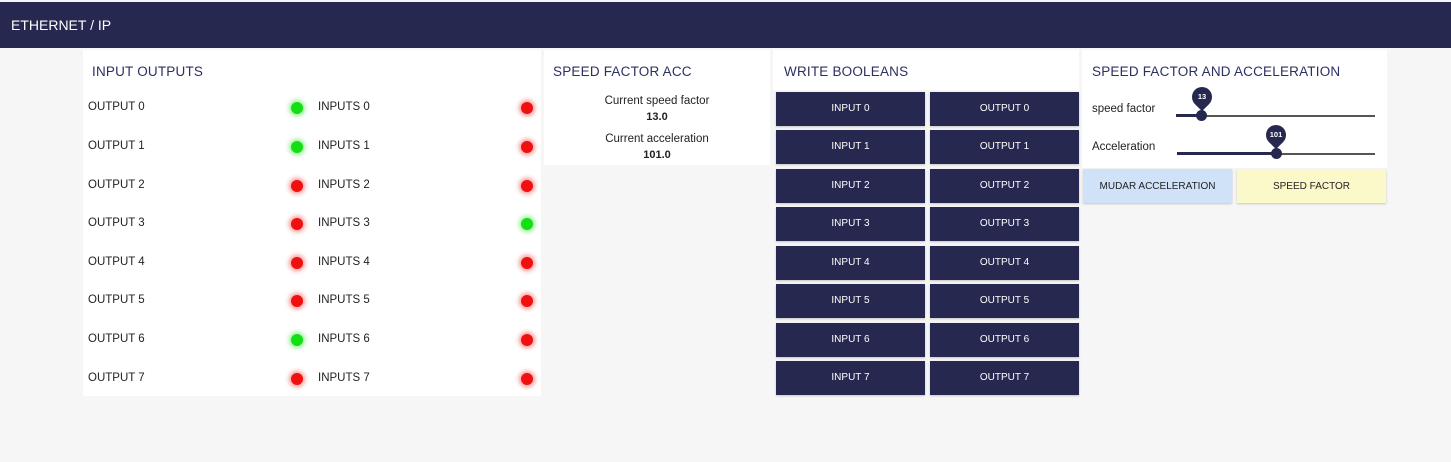  Describe the element at coordinates (1004, 224) in the screenshot. I see `write-output-button-3: OUTPUT 3` at that location.